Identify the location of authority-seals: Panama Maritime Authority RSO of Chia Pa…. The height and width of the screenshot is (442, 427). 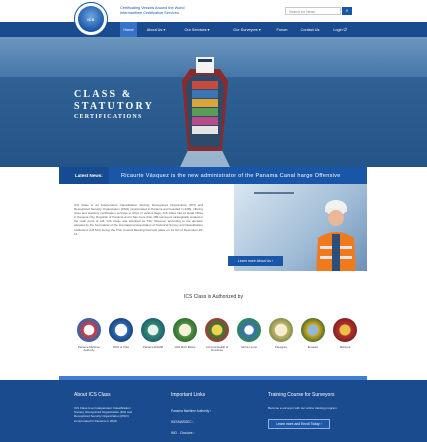
(219, 341).